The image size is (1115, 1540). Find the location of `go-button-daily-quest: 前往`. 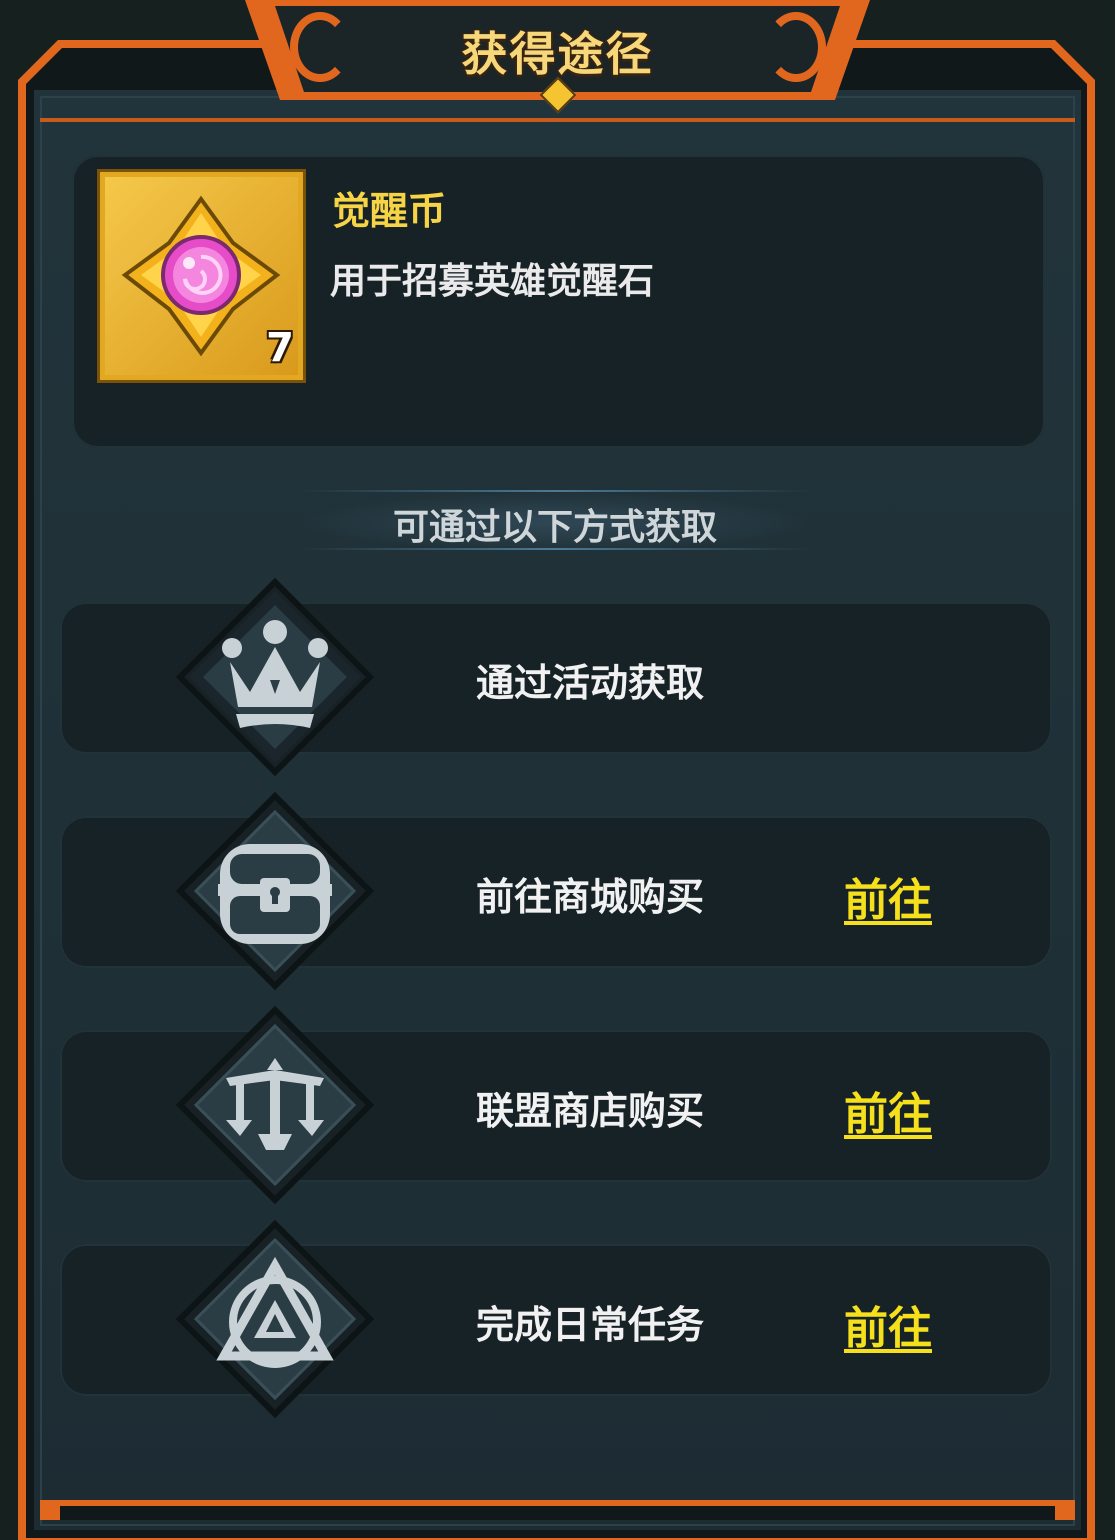

go-button-daily-quest: 前往 is located at coordinates (888, 1323).